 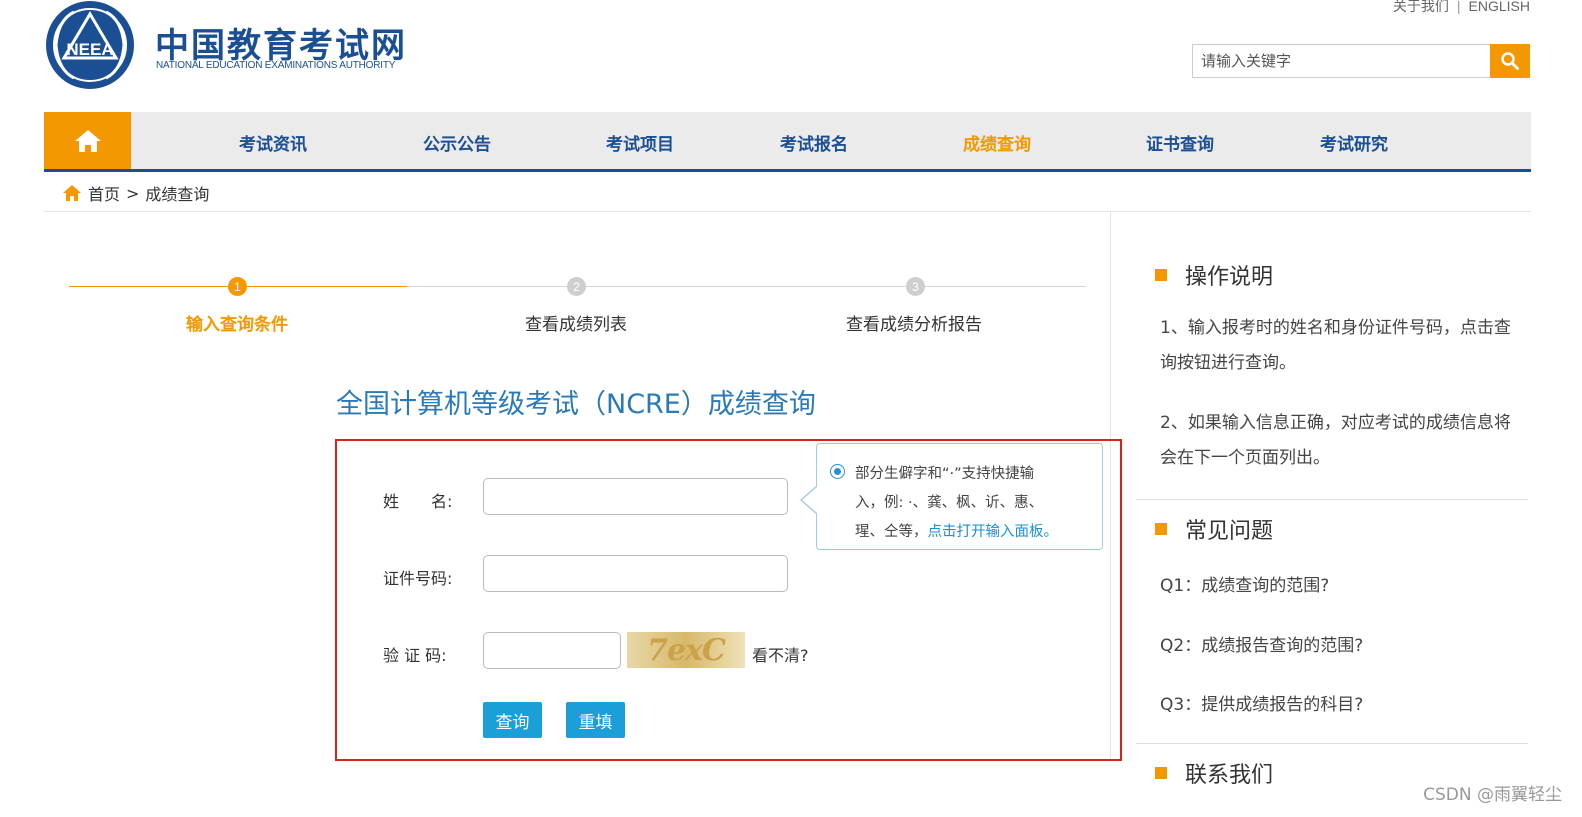 What do you see at coordinates (1180, 142) in the screenshot?
I see `nav-item-certificate-query: 证书查询` at bounding box center [1180, 142].